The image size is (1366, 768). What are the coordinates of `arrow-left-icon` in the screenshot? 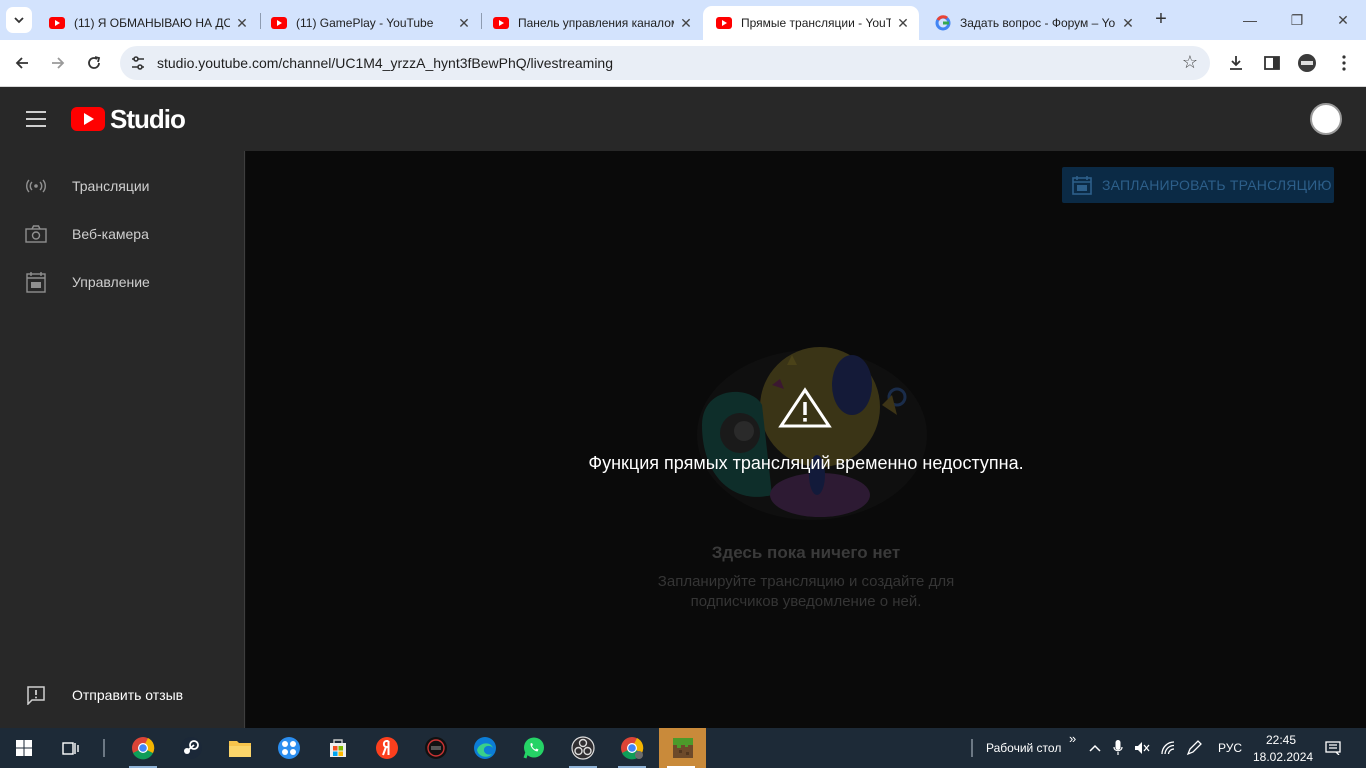 It's located at (21, 63).